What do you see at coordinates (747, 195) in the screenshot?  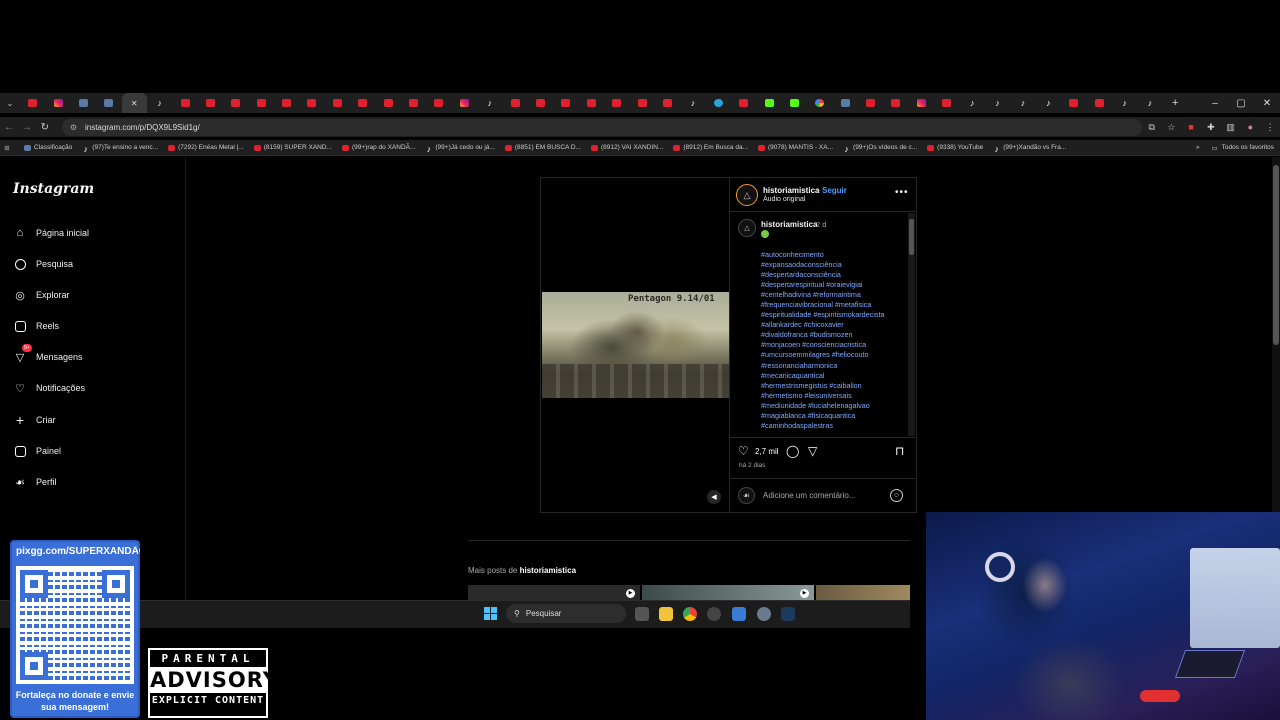 I see `author-avatar: △` at bounding box center [747, 195].